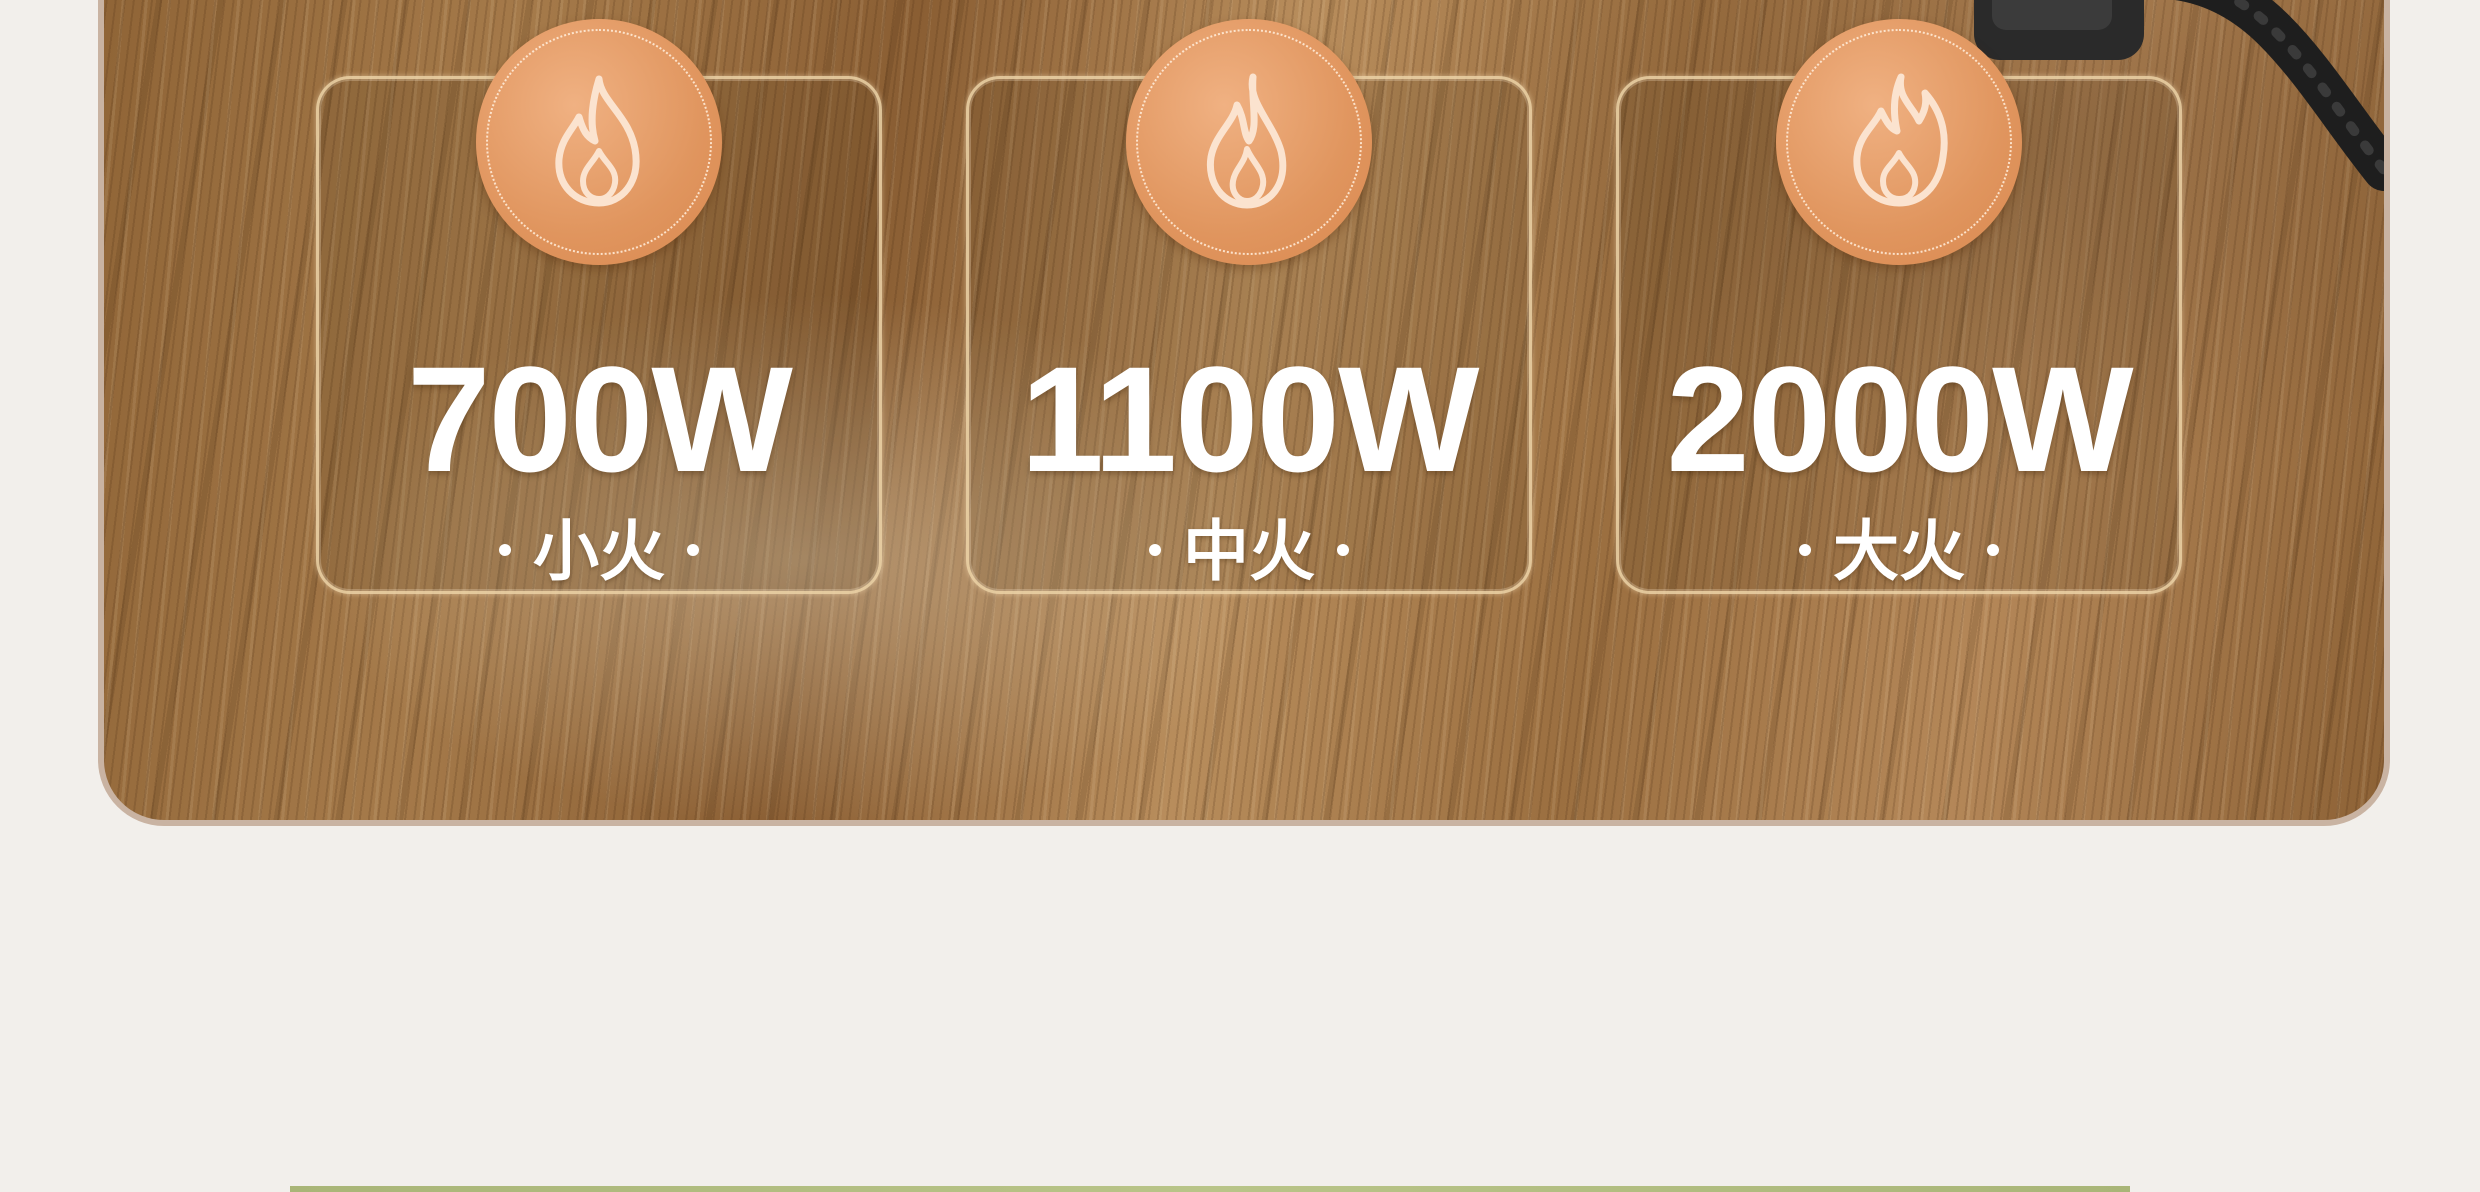 The image size is (2480, 1192). I want to click on heat-level-label: 中火, so click(1249, 552).